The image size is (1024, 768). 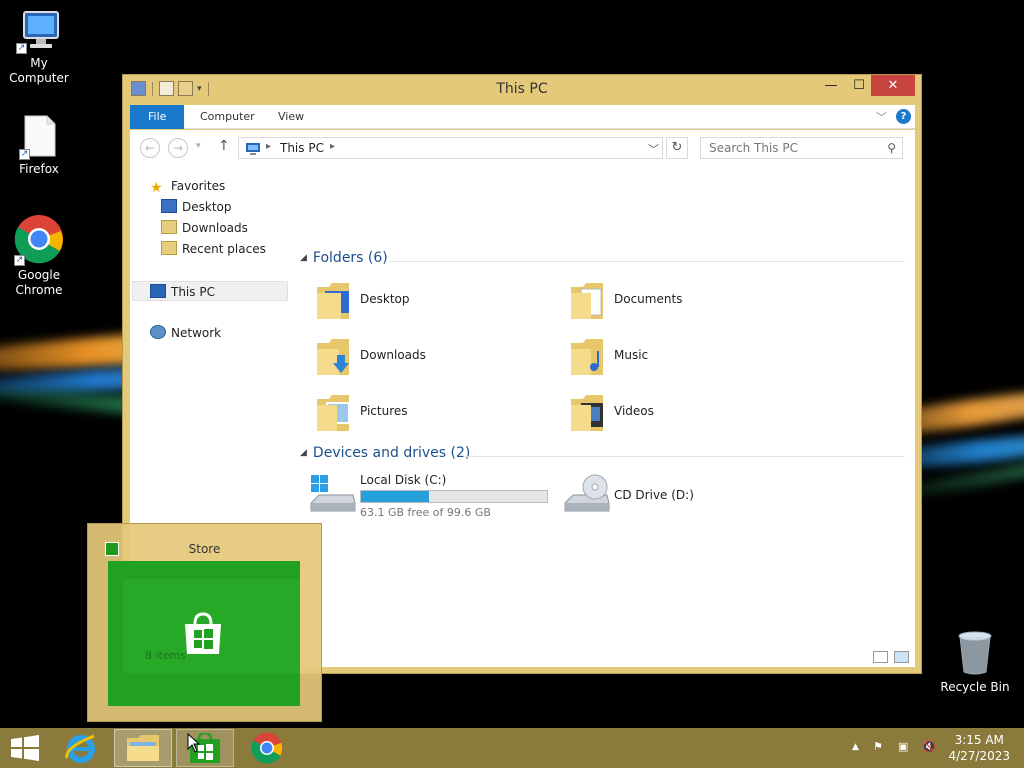 What do you see at coordinates (647, 261) in the screenshot?
I see `section-divider` at bounding box center [647, 261].